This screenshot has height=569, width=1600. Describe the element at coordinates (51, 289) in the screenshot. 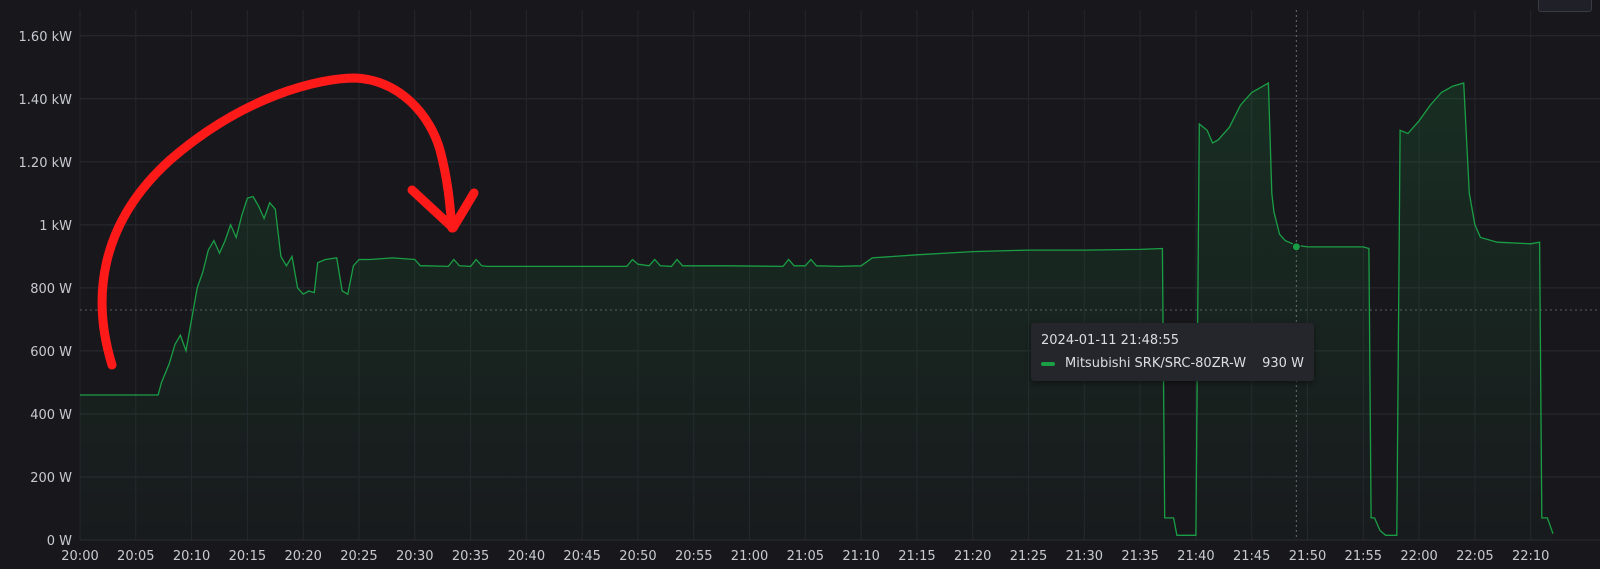

I see `y-tick-label: 800 W` at that location.